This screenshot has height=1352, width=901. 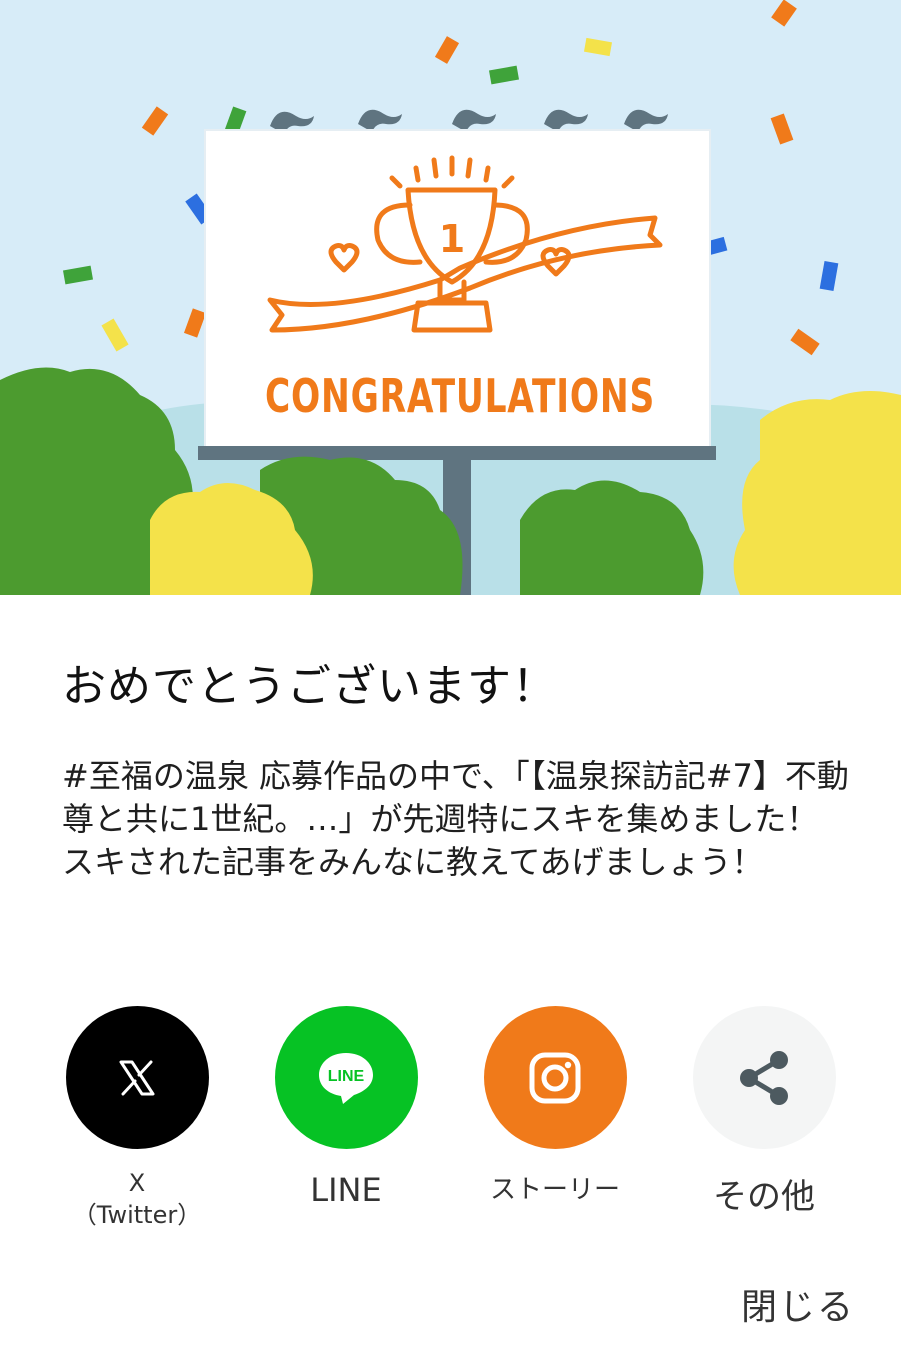 What do you see at coordinates (460, 396) in the screenshot?
I see `congratulations-sign-text: CONGRATULATIONS` at bounding box center [460, 396].